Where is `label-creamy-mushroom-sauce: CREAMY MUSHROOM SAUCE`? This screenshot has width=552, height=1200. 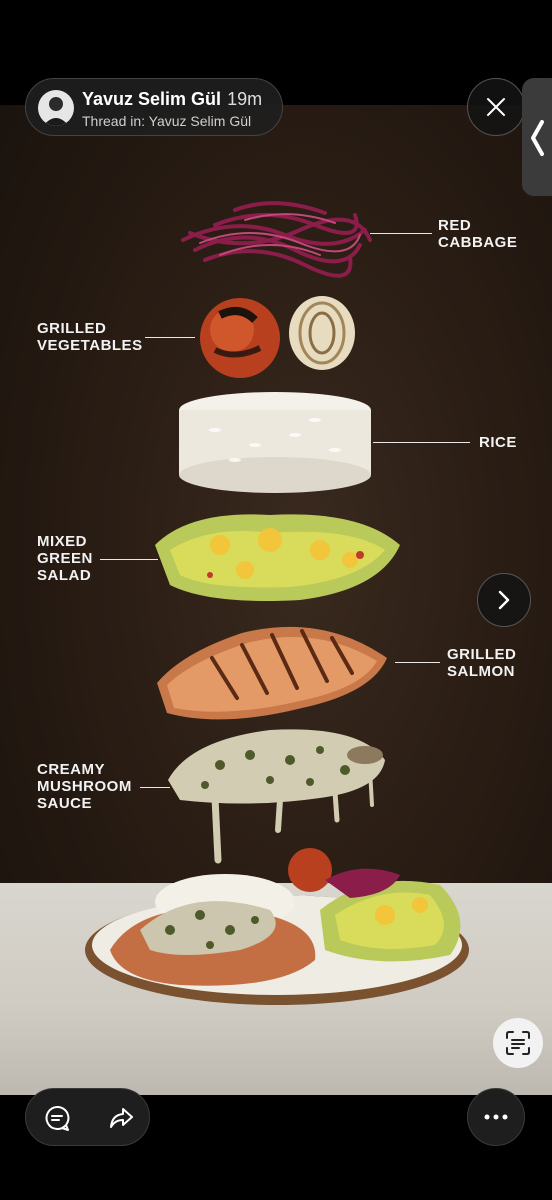
label-creamy-mushroom-sauce: CREAMY MUSHROOM SAUCE is located at coordinates (84, 786).